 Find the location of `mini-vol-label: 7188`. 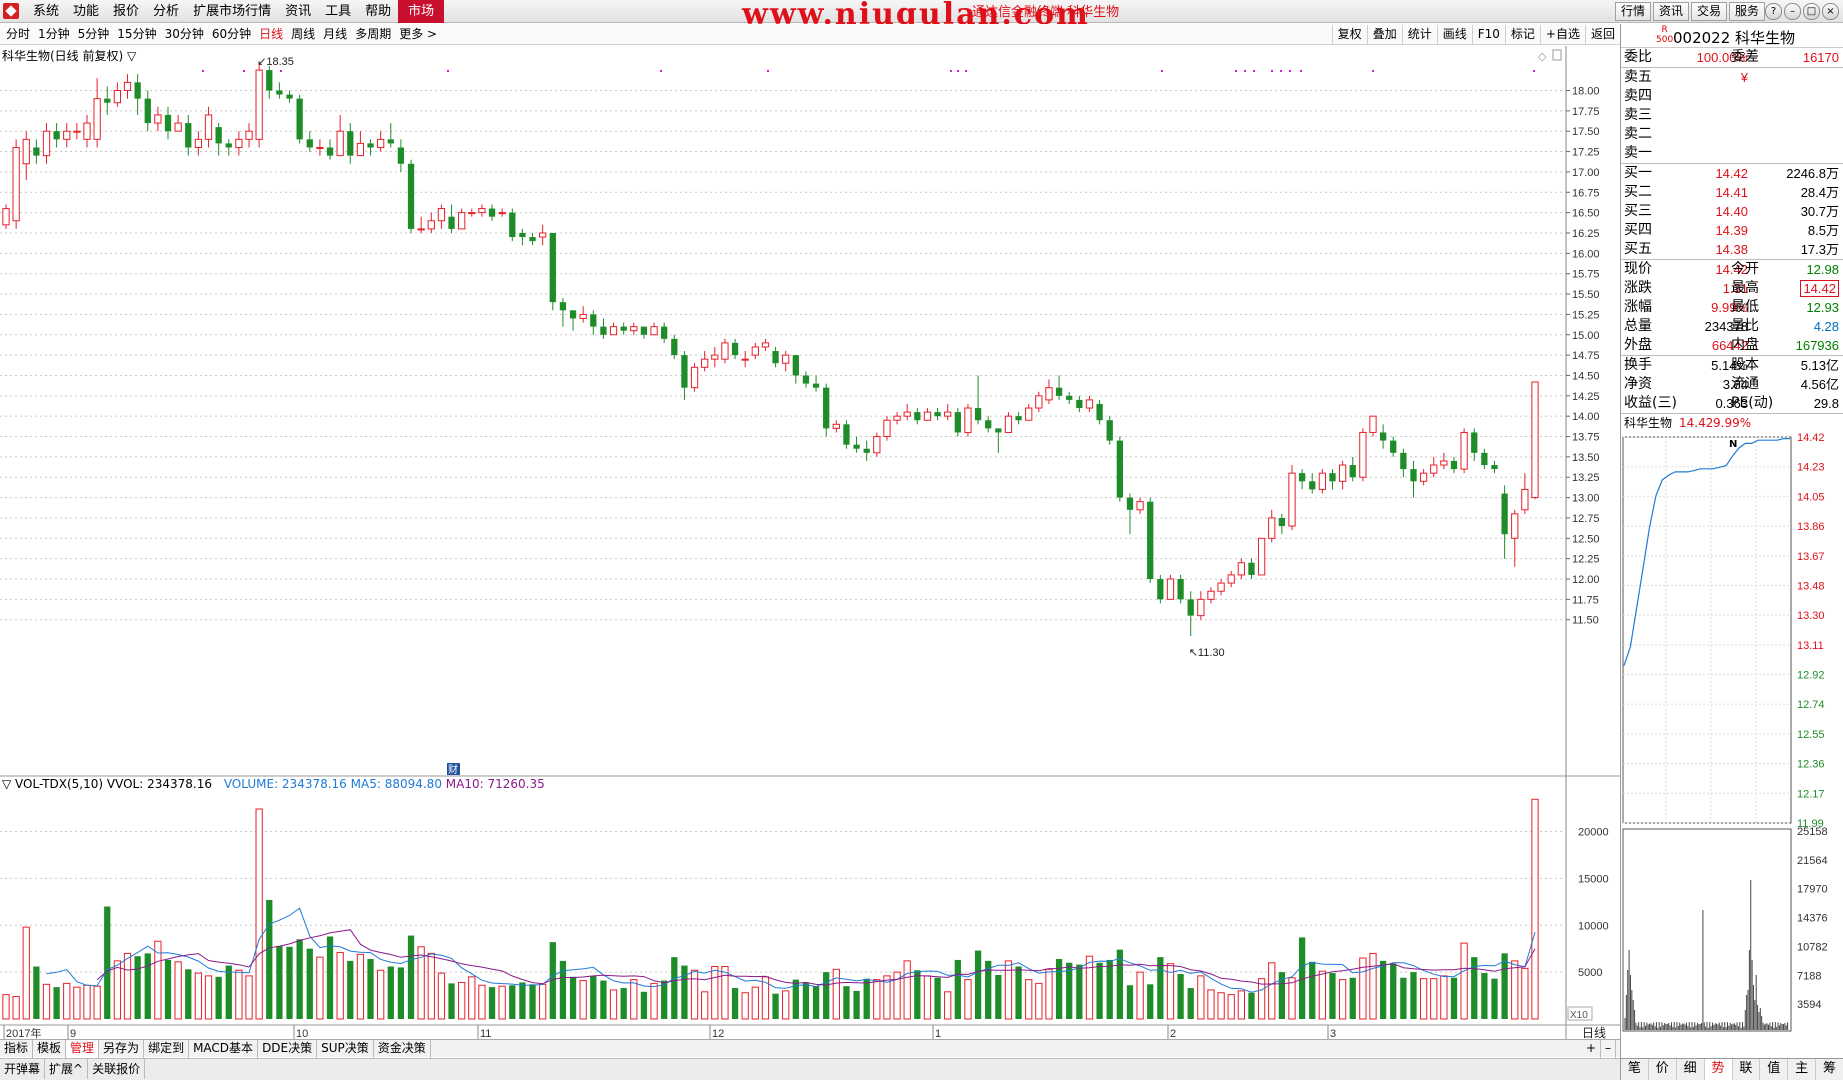

mini-vol-label: 7188 is located at coordinates (1809, 976).